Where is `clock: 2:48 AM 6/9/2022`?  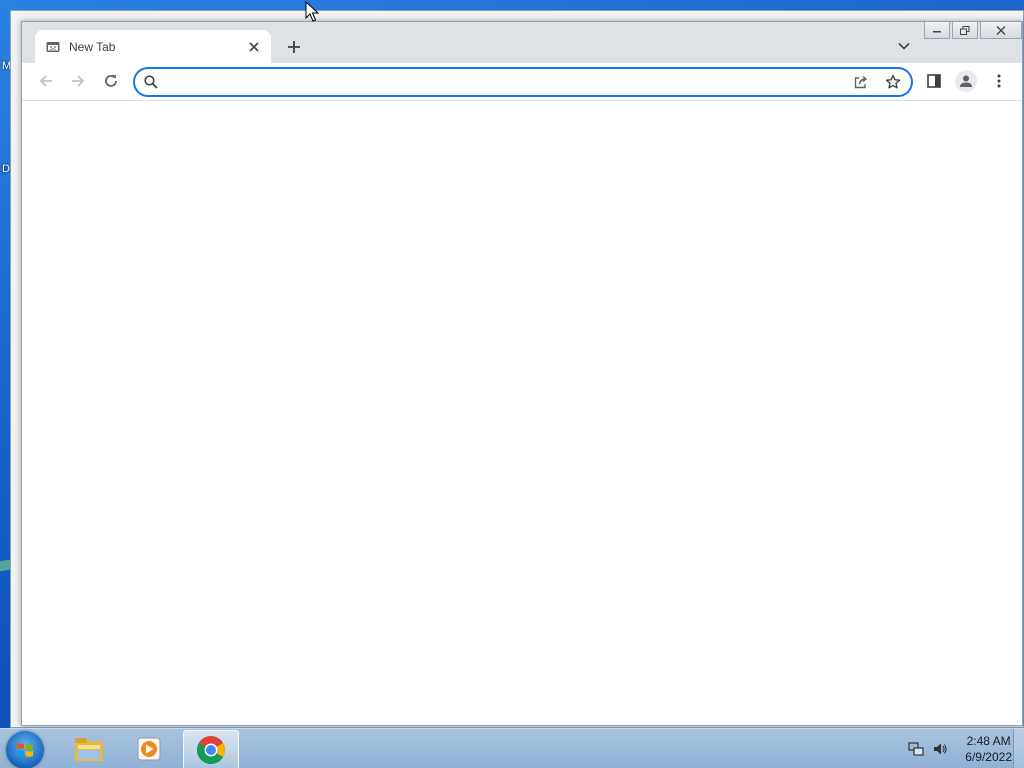
clock: 2:48 AM 6/9/2022 is located at coordinates (988, 749).